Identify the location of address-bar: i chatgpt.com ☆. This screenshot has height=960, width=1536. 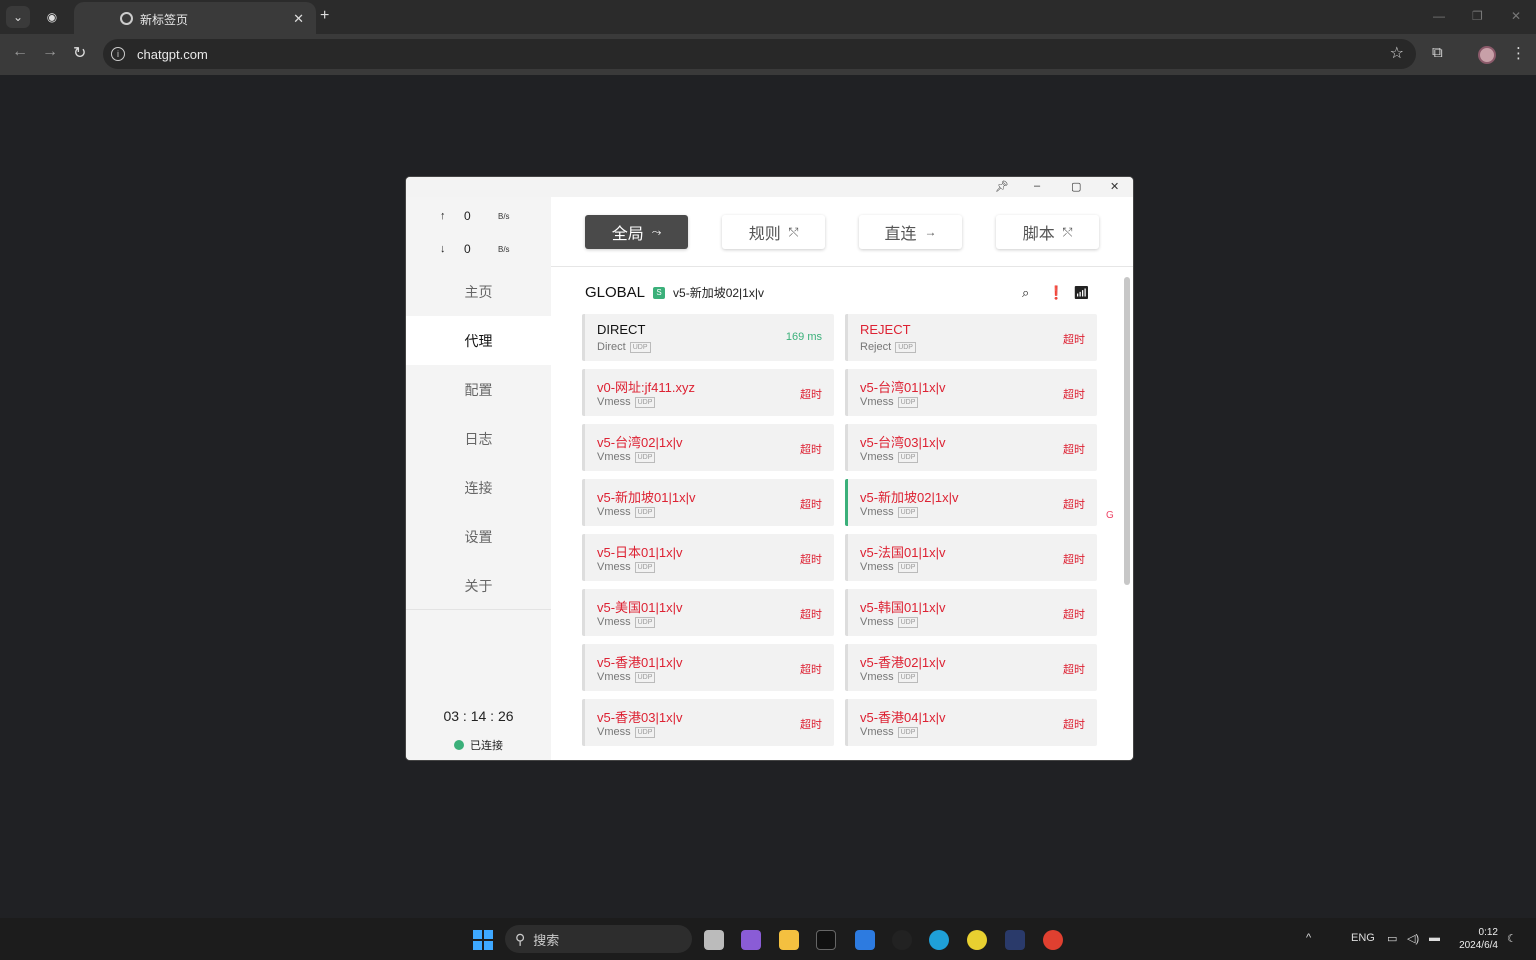
(759, 54).